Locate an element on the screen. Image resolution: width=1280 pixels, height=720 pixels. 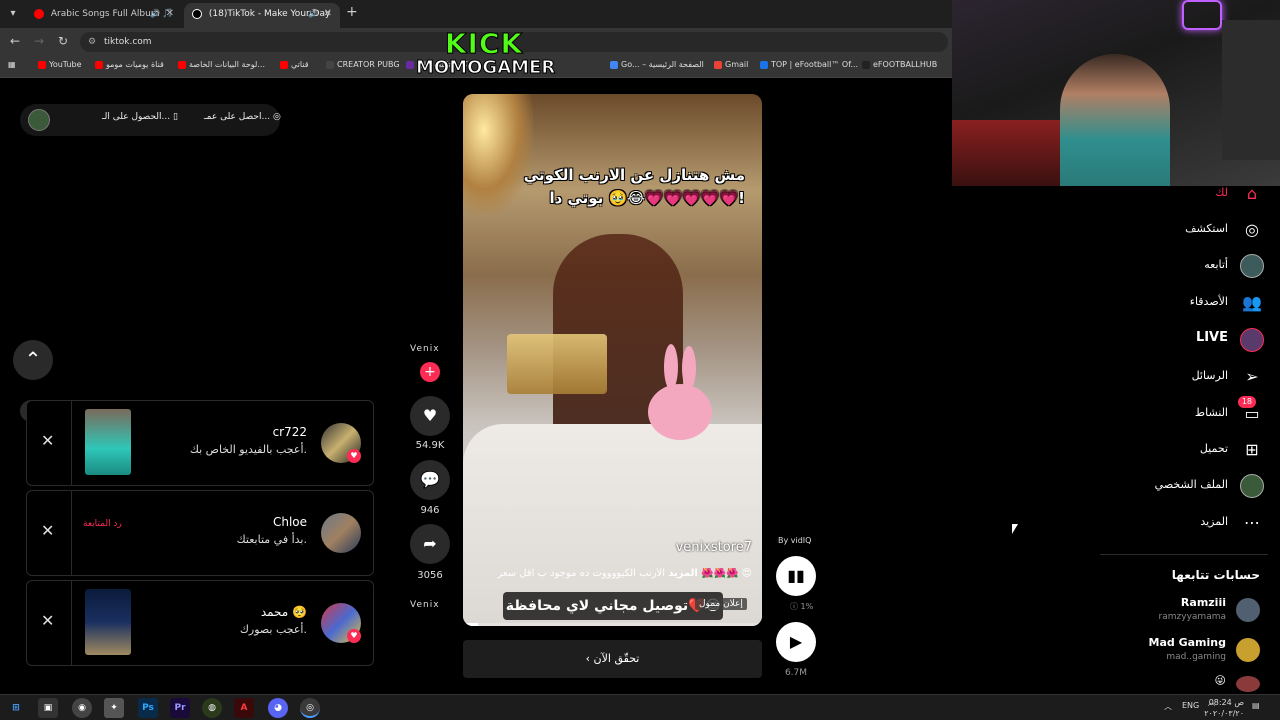
get-coins-link: احصل على عمـ... ◎ is located at coordinates (242, 117).